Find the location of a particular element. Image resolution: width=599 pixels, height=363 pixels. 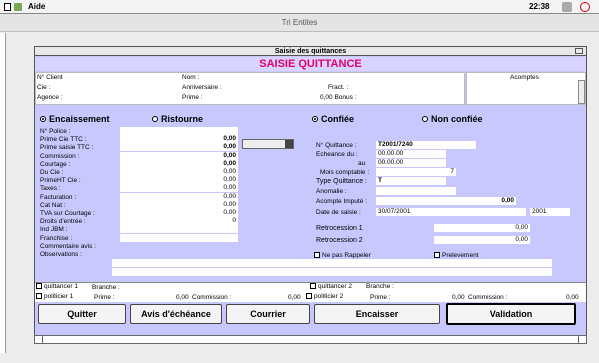

date-field: 30/07/2001 is located at coordinates (451, 212).